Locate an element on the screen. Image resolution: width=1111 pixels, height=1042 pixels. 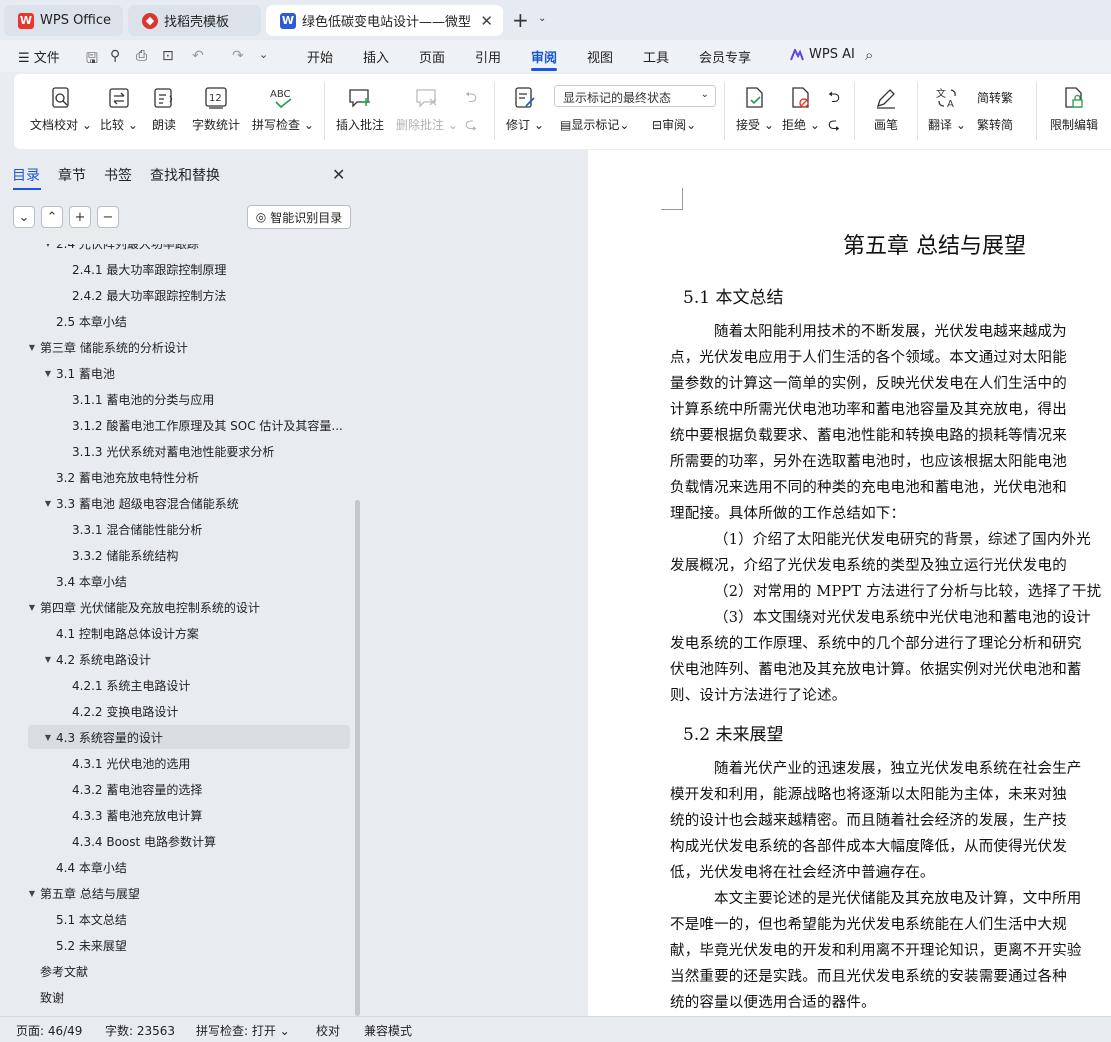
proofread-status: 校对 is located at coordinates (328, 1030).